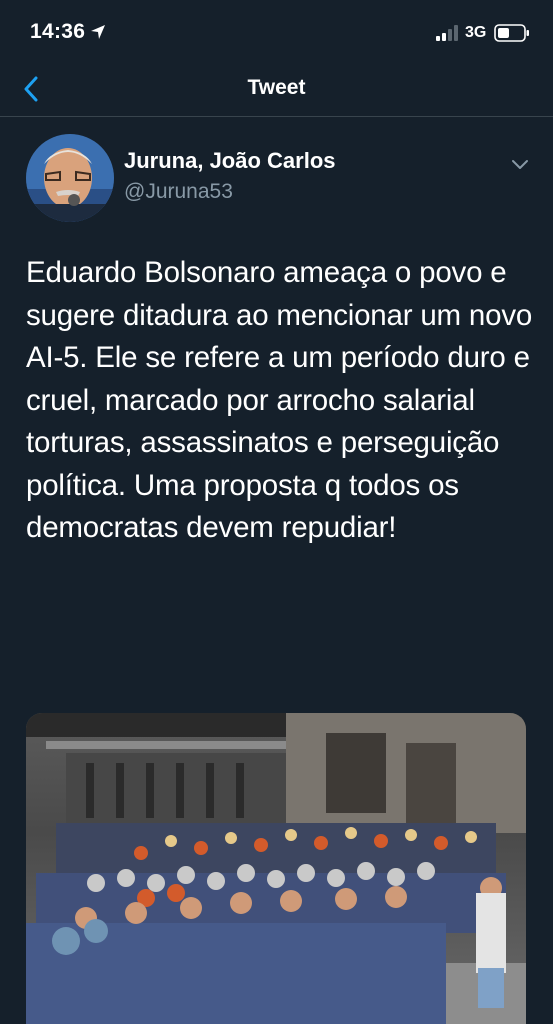  What do you see at coordinates (276, 32) in the screenshot?
I see `status-bar: 14:36 3G` at bounding box center [276, 32].